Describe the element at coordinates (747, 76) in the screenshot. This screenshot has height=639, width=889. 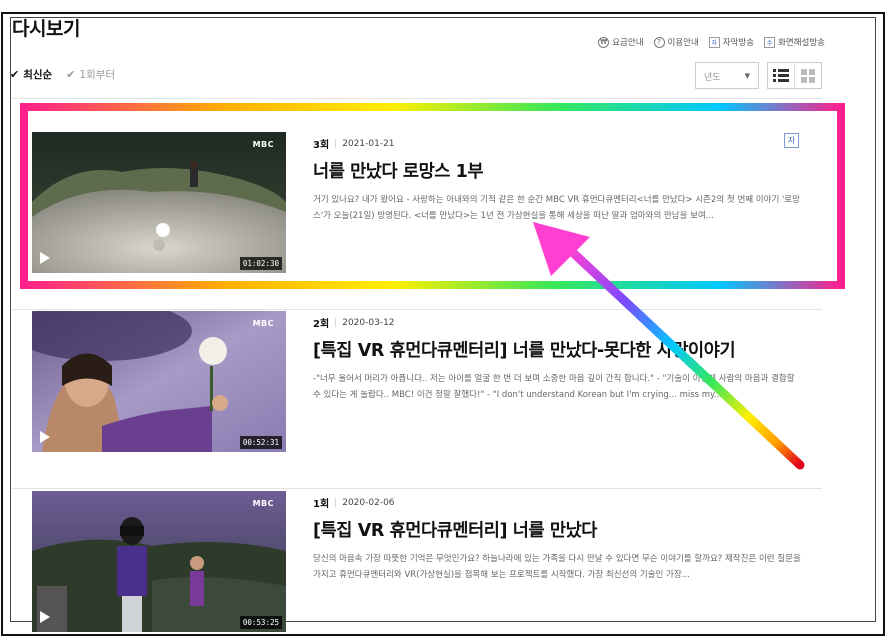
I see `caret-down-icon: ▼` at that location.